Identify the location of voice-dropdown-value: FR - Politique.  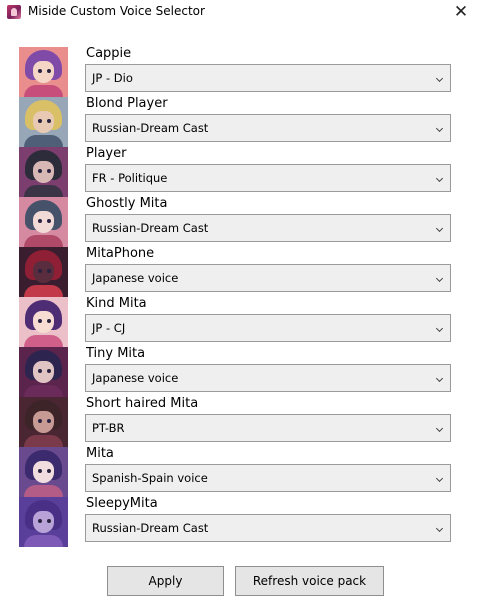
(130, 178).